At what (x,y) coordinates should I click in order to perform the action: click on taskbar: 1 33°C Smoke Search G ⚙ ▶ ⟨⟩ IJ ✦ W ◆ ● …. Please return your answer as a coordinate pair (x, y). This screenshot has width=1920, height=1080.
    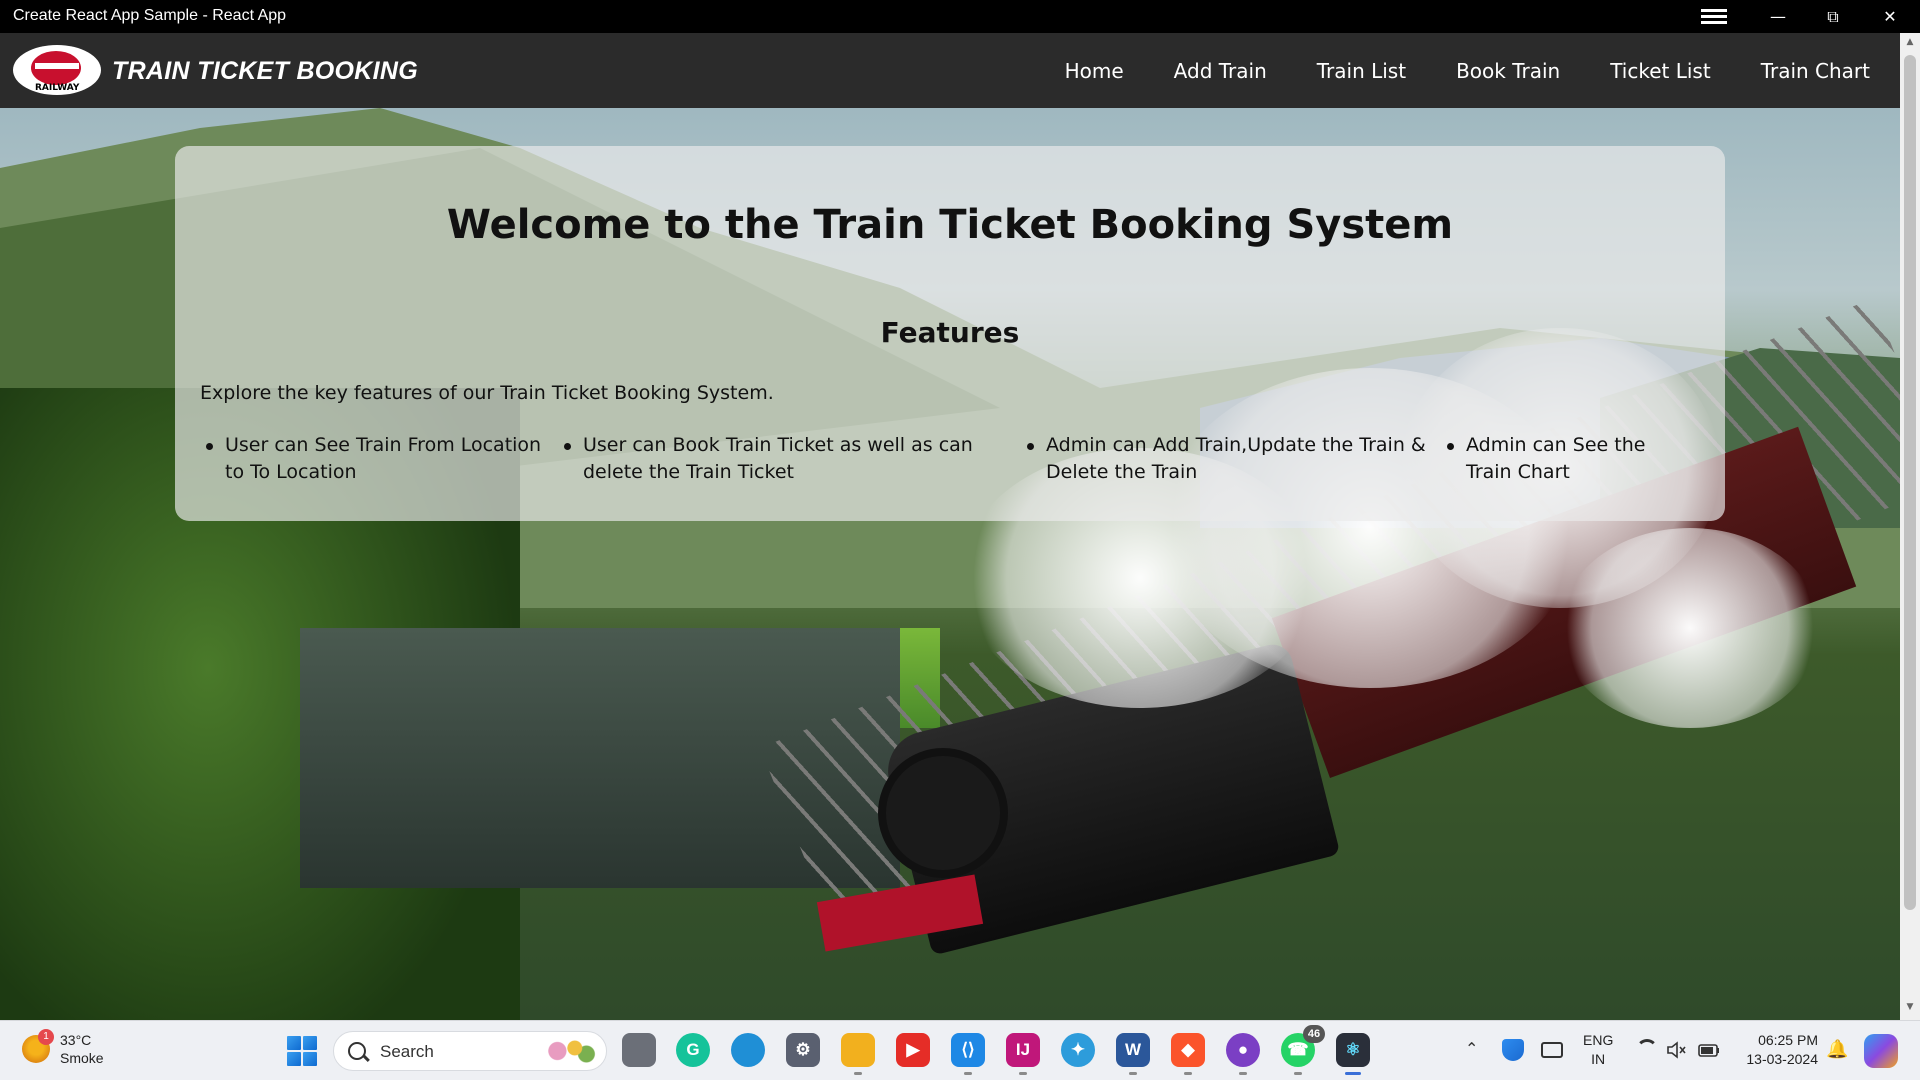
    Looking at the image, I should click on (960, 1050).